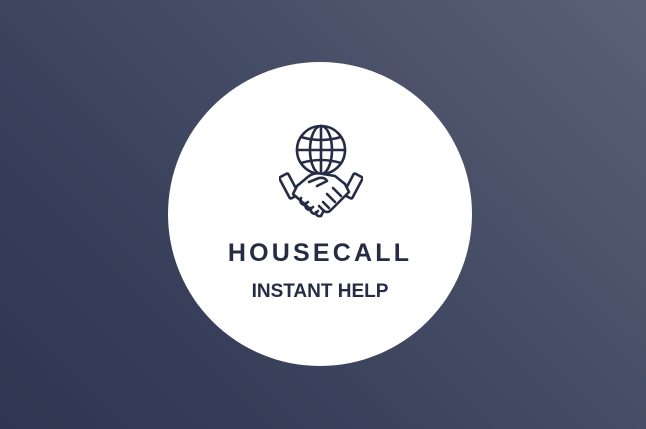 This screenshot has height=429, width=646. Describe the element at coordinates (320, 253) in the screenshot. I see `brand-name: HOUSECALL` at that location.